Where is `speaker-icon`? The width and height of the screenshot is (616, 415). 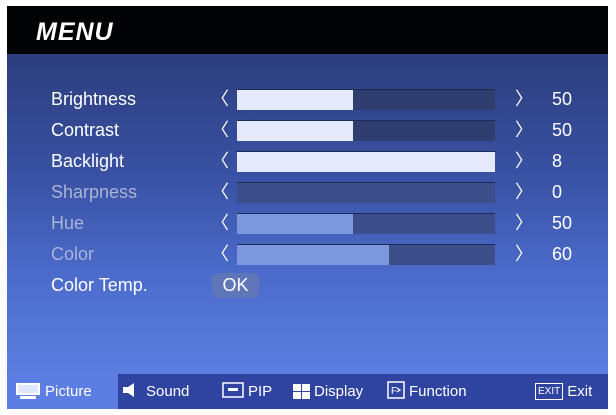 speaker-icon is located at coordinates (132, 392).